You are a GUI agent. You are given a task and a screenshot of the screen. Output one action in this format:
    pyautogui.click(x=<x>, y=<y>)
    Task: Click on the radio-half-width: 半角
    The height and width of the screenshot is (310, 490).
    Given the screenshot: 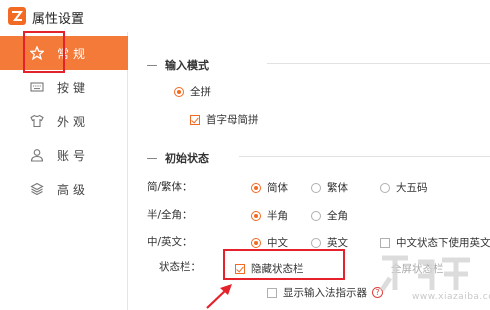 What is the action you would take?
    pyautogui.click(x=269, y=215)
    